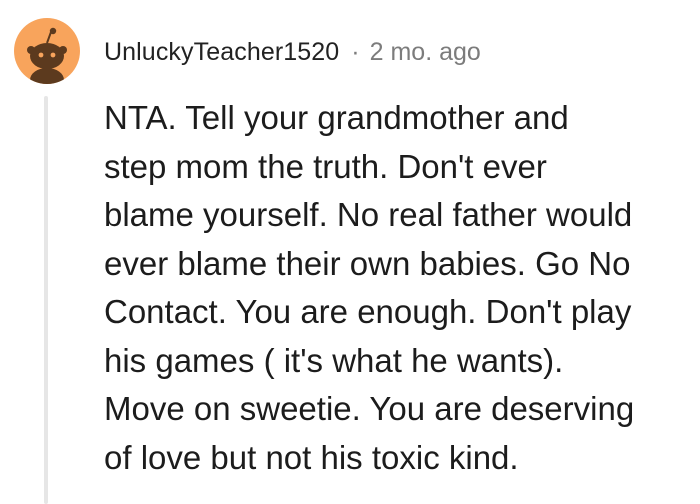 This screenshot has height=504, width=700. I want to click on comment-body-line: Contact. You are enough. Don't play, so click(368, 311).